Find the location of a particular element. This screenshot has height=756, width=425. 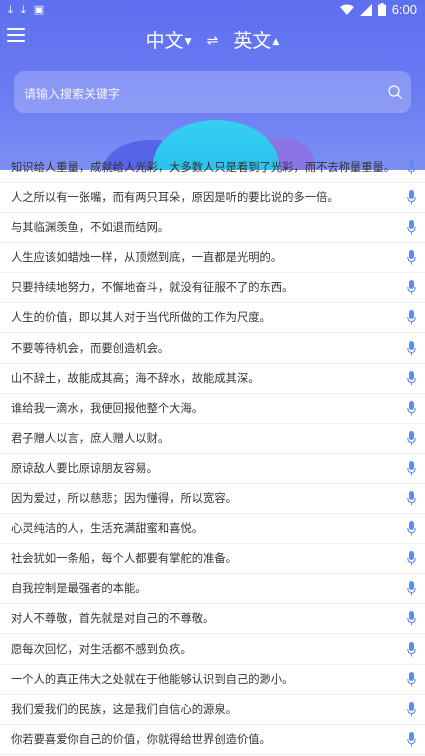

list-item: 一个人的真正伟大之处就在于他能够认识到自己的渺小。 is located at coordinates (212, 680).